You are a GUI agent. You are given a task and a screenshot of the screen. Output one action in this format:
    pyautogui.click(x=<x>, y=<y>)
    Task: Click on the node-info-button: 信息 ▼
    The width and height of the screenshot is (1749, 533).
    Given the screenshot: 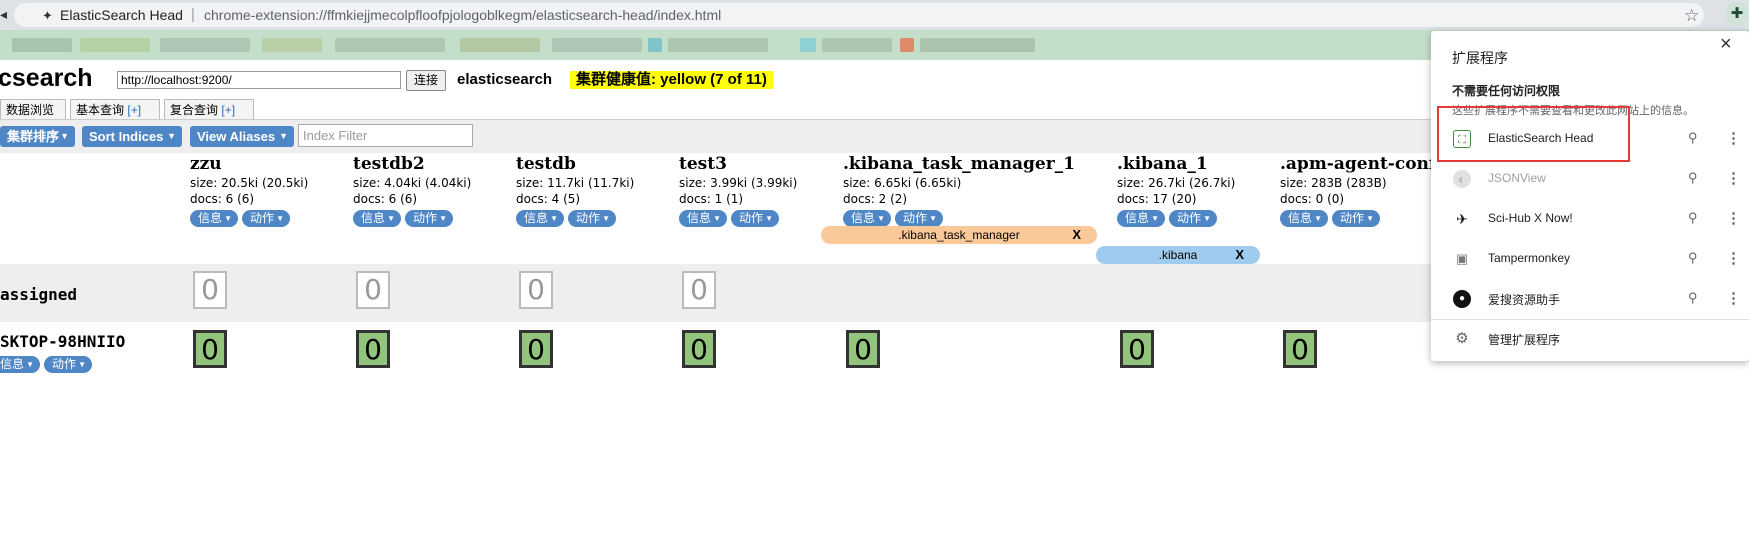 What is the action you would take?
    pyautogui.click(x=20, y=364)
    